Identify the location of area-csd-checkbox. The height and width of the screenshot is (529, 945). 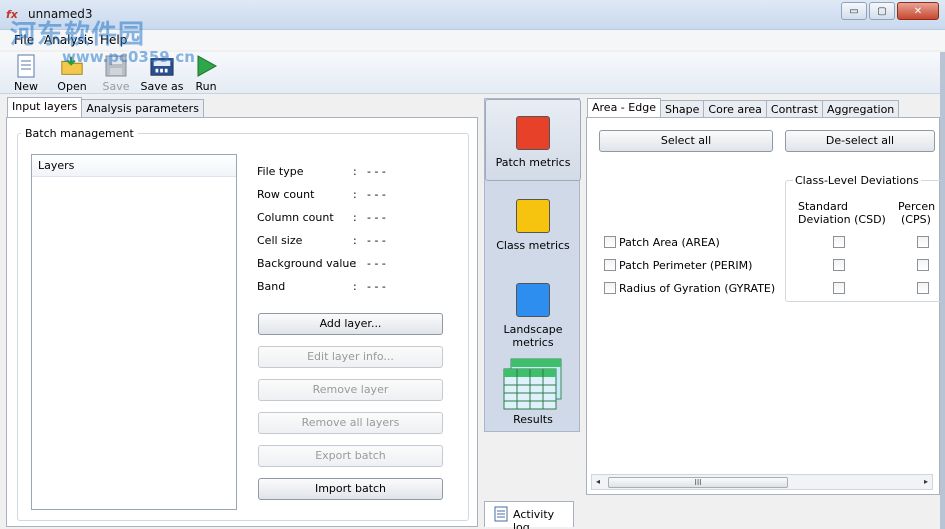
(839, 242).